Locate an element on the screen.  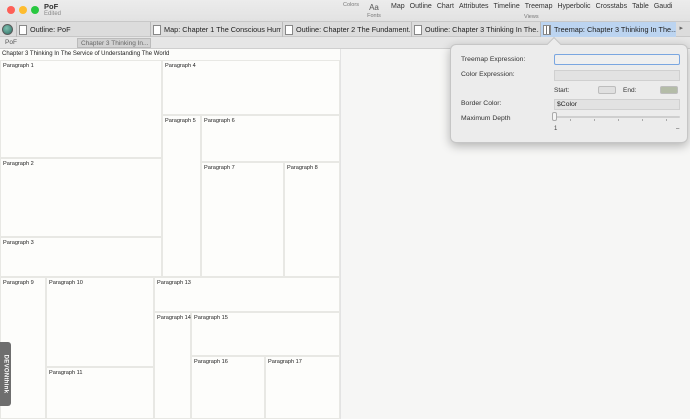
treemap-icon is located at coordinates (547, 29).